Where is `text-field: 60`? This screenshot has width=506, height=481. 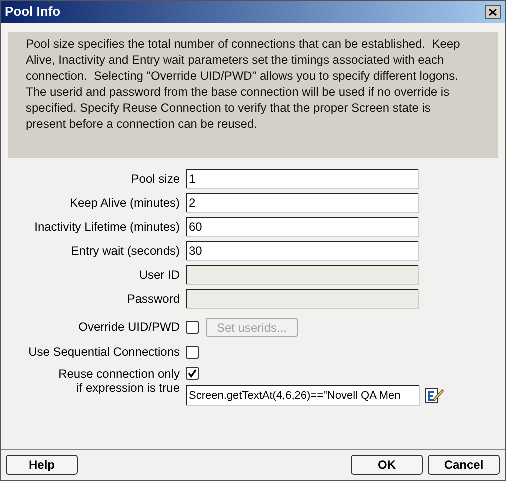
text-field: 60 is located at coordinates (302, 227).